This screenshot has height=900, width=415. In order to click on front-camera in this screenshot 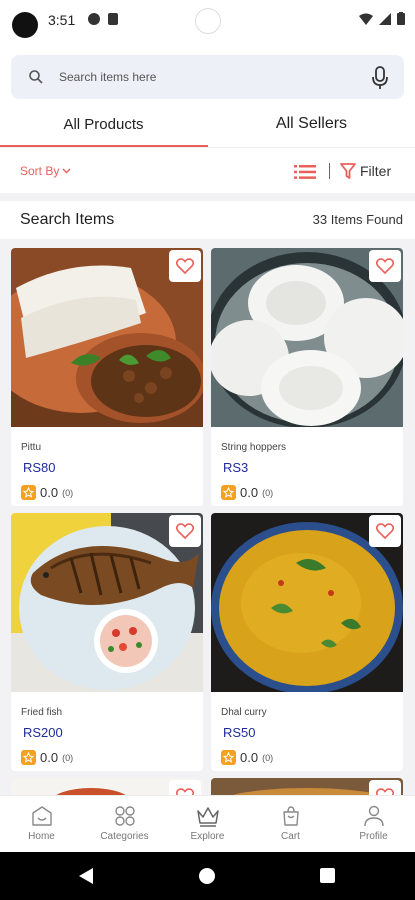, I will do `click(208, 21)`.